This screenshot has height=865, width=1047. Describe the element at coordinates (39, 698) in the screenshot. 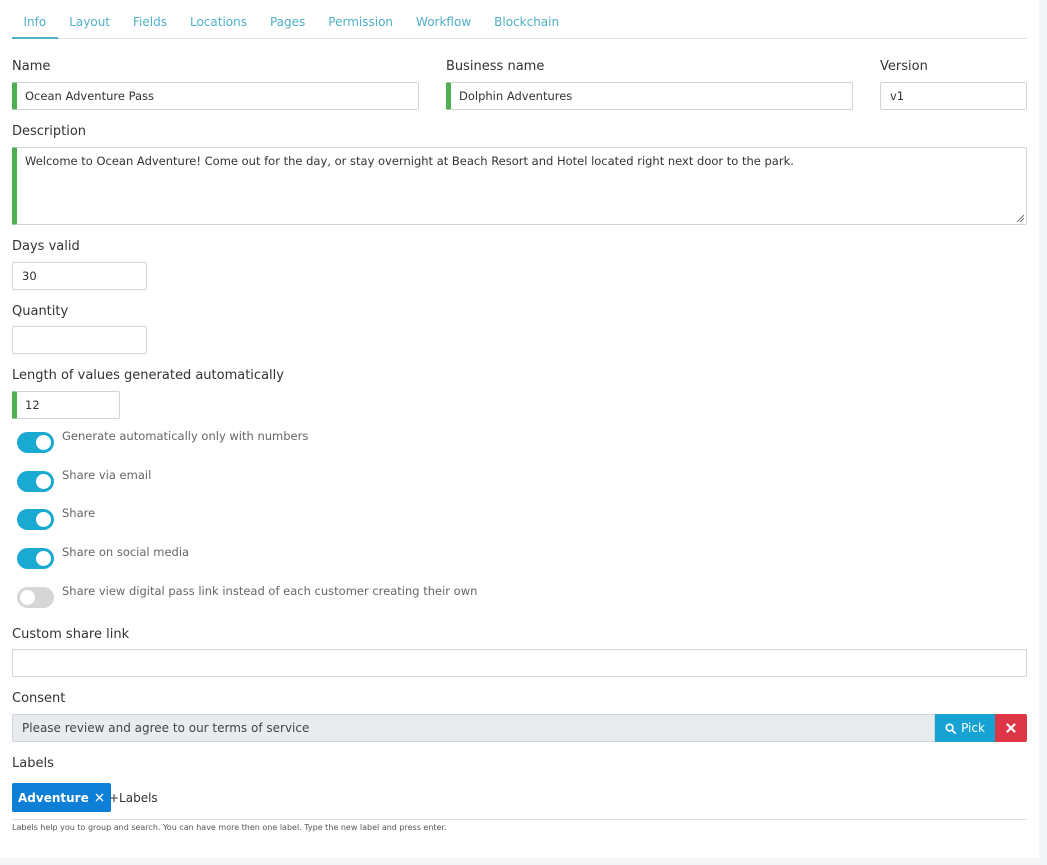

I see `consent-label: Consent` at that location.